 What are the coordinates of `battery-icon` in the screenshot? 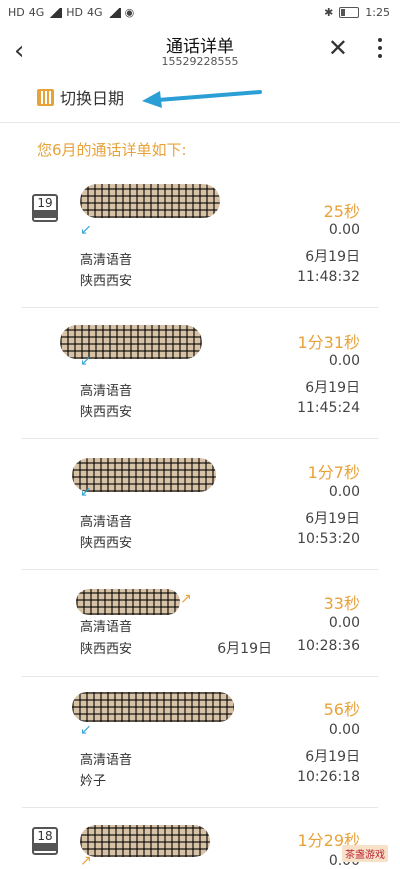 It's located at (349, 12).